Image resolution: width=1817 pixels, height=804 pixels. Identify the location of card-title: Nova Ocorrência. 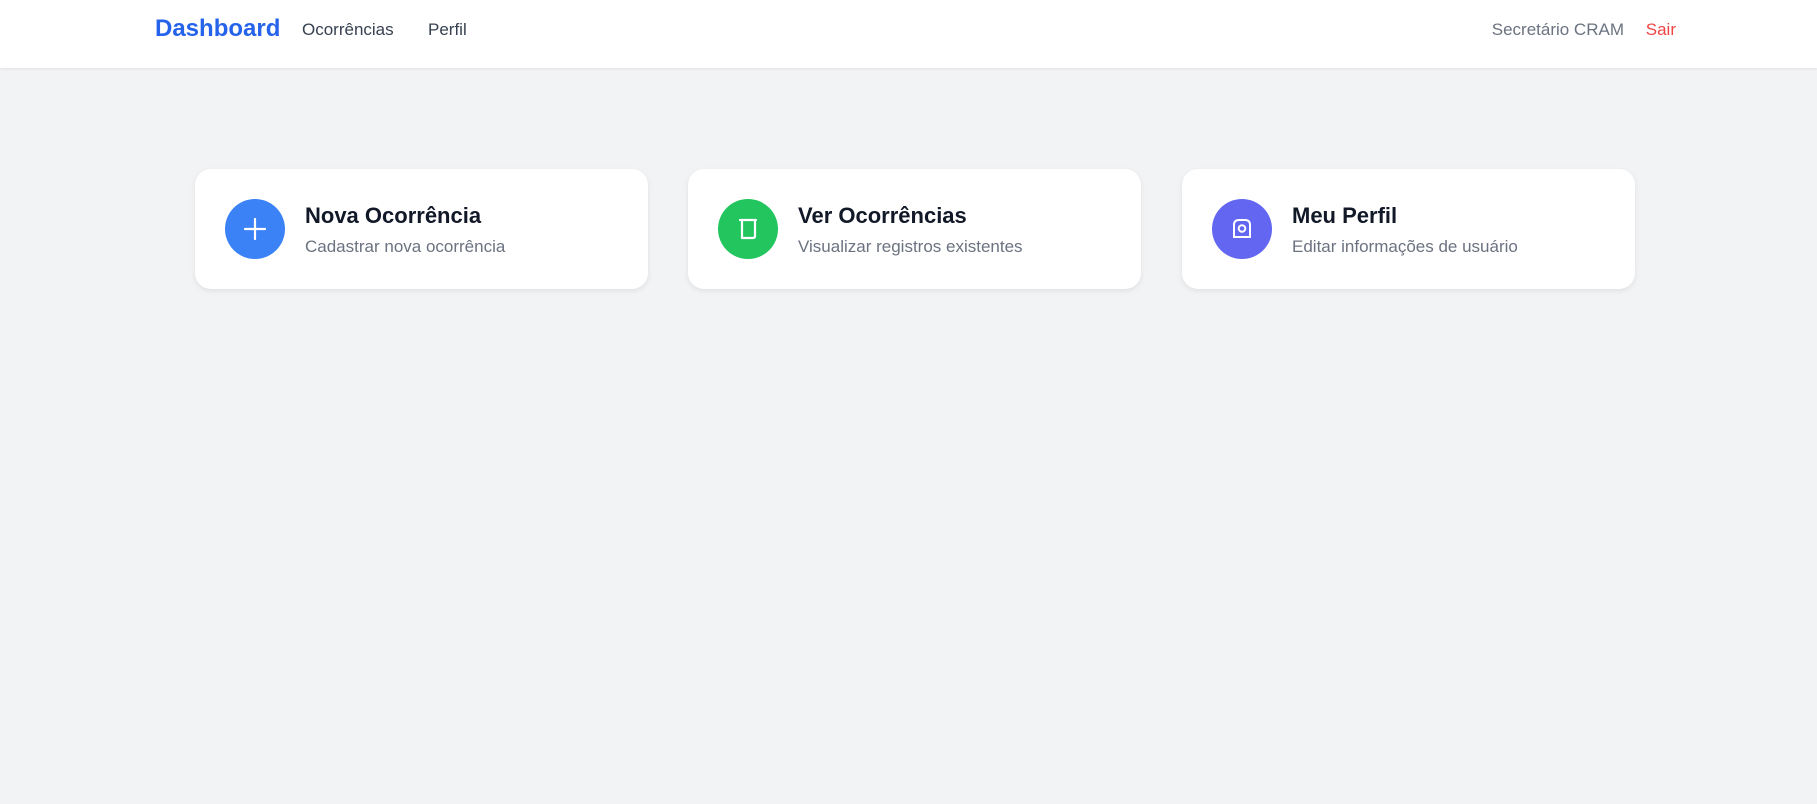
(393, 215).